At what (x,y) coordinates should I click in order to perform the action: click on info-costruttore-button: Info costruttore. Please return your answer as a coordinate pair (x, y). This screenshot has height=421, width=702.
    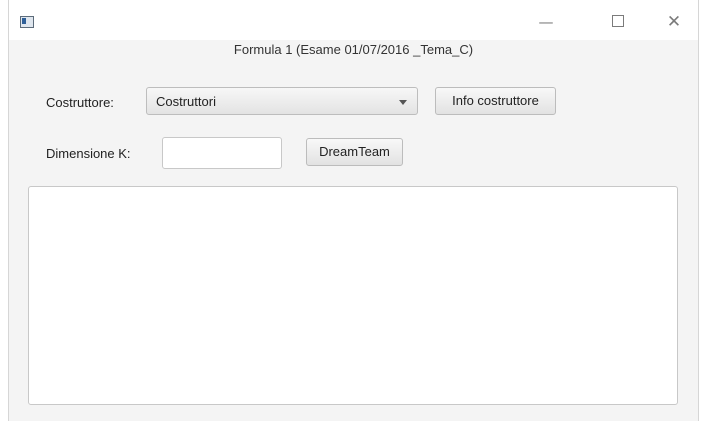
    Looking at the image, I should click on (495, 101).